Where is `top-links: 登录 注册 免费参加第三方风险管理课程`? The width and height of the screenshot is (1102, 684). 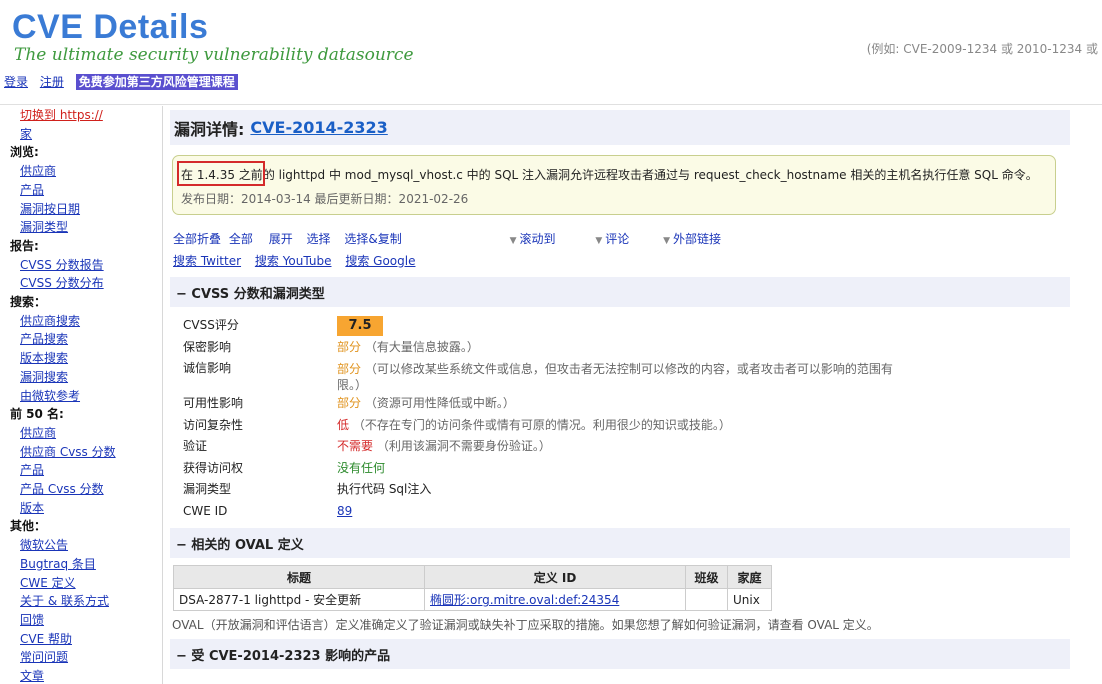 top-links: 登录 注册 免费参加第三方风险管理课程 is located at coordinates (125, 81).